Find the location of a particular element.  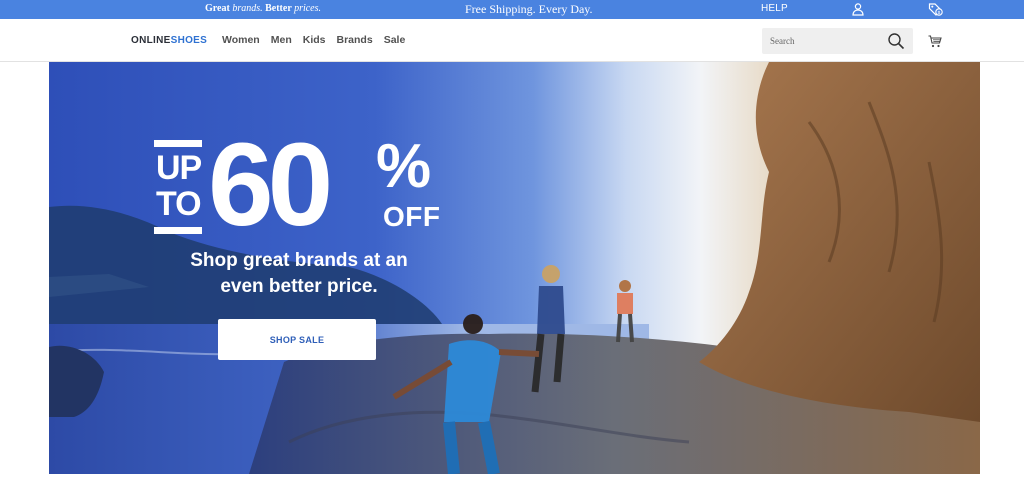

up-text: UP is located at coordinates (179, 168).